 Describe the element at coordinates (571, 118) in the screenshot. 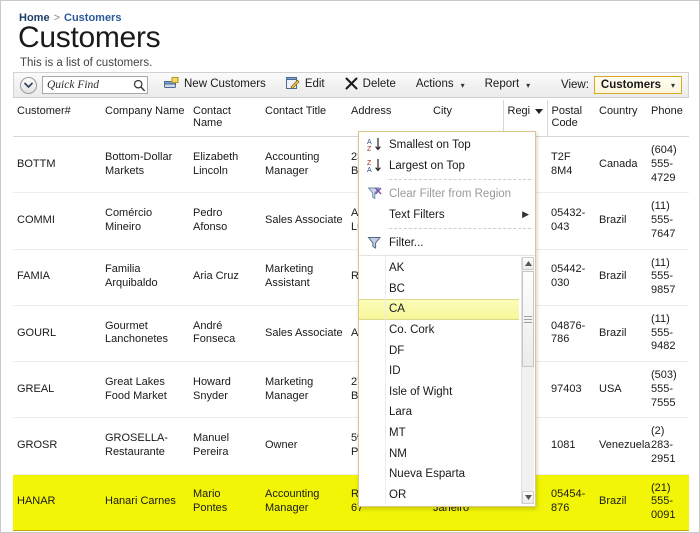

I see `col-header-postal-code: Postal Code` at that location.